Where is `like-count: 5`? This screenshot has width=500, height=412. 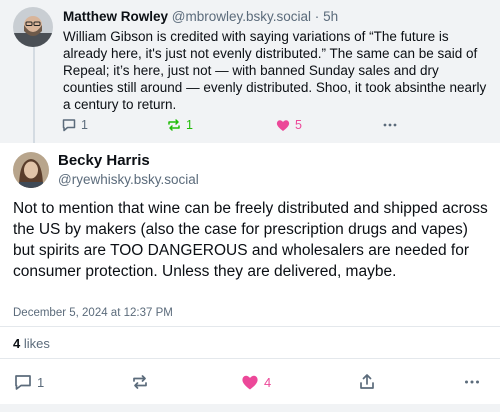
like-count: 5 is located at coordinates (298, 125).